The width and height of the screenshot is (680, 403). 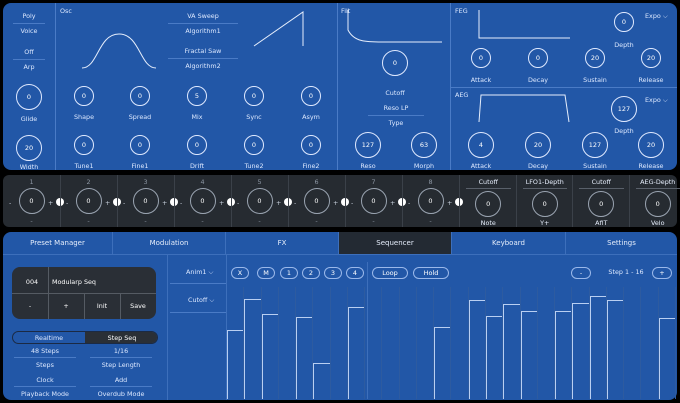 I want to click on width-knob: 20, so click(x=29, y=148).